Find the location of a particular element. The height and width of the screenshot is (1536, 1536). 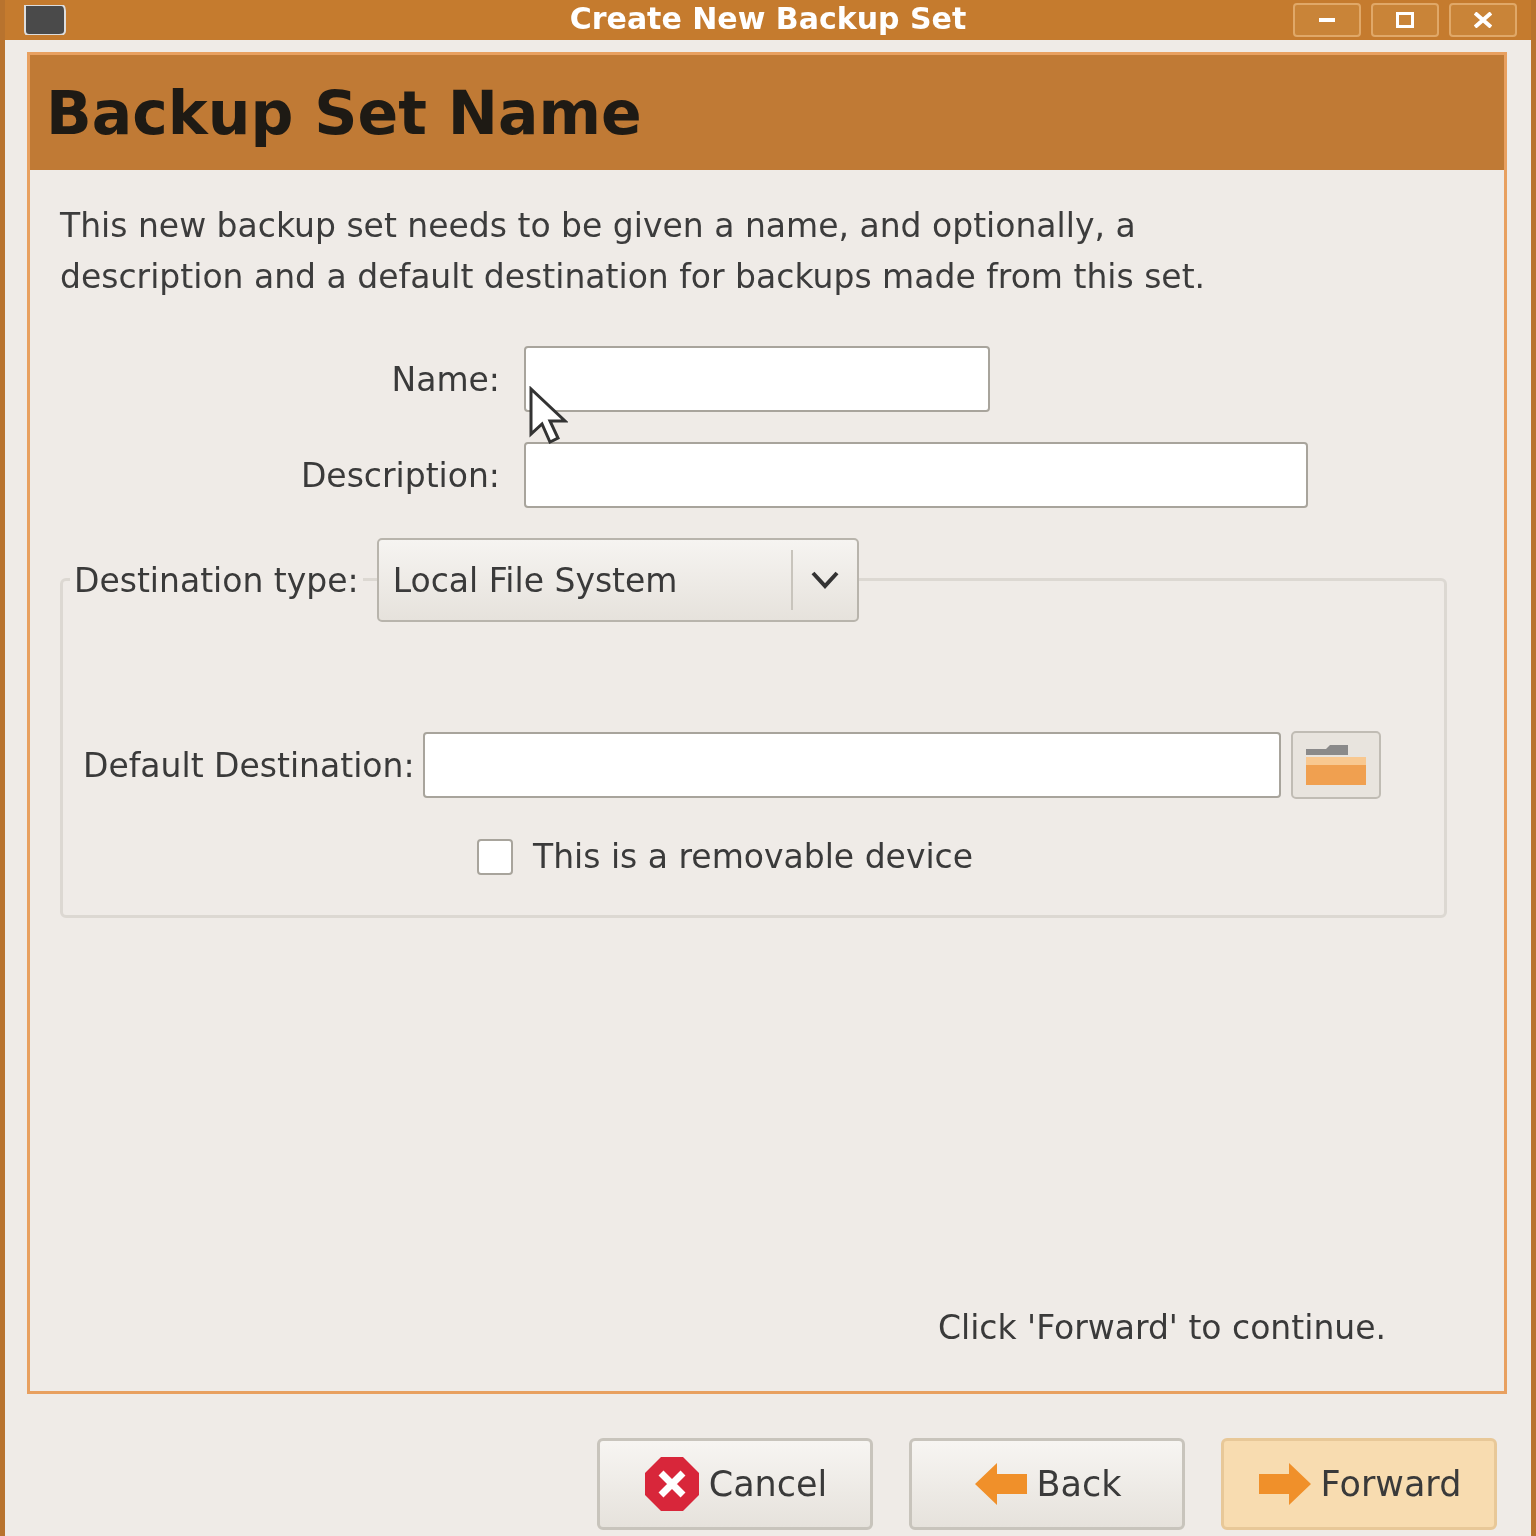

forward-button: Forward is located at coordinates (1359, 1484).